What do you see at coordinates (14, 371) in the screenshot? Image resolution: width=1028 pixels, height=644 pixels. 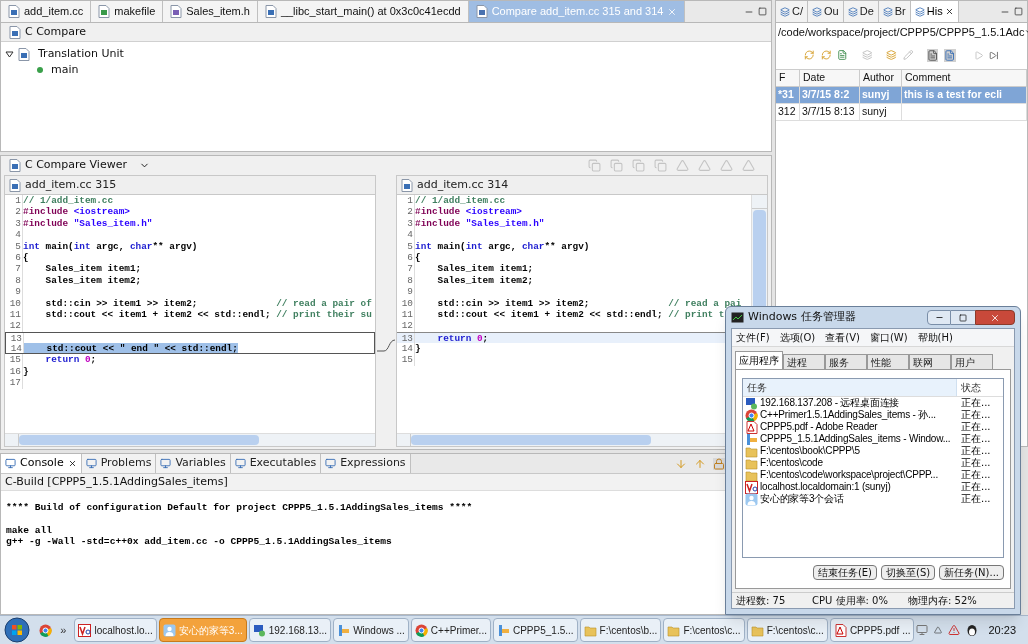 I see `line-number: 16` at bounding box center [14, 371].